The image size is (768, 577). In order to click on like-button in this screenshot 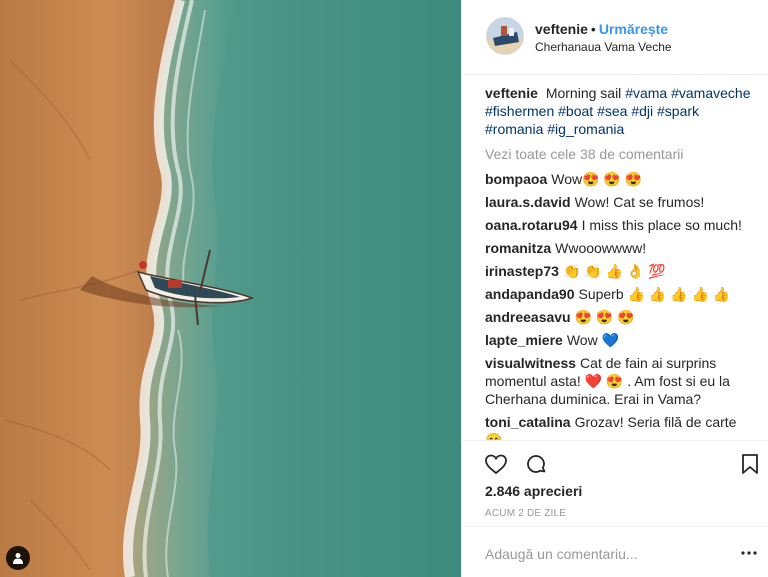, I will do `click(496, 464)`.